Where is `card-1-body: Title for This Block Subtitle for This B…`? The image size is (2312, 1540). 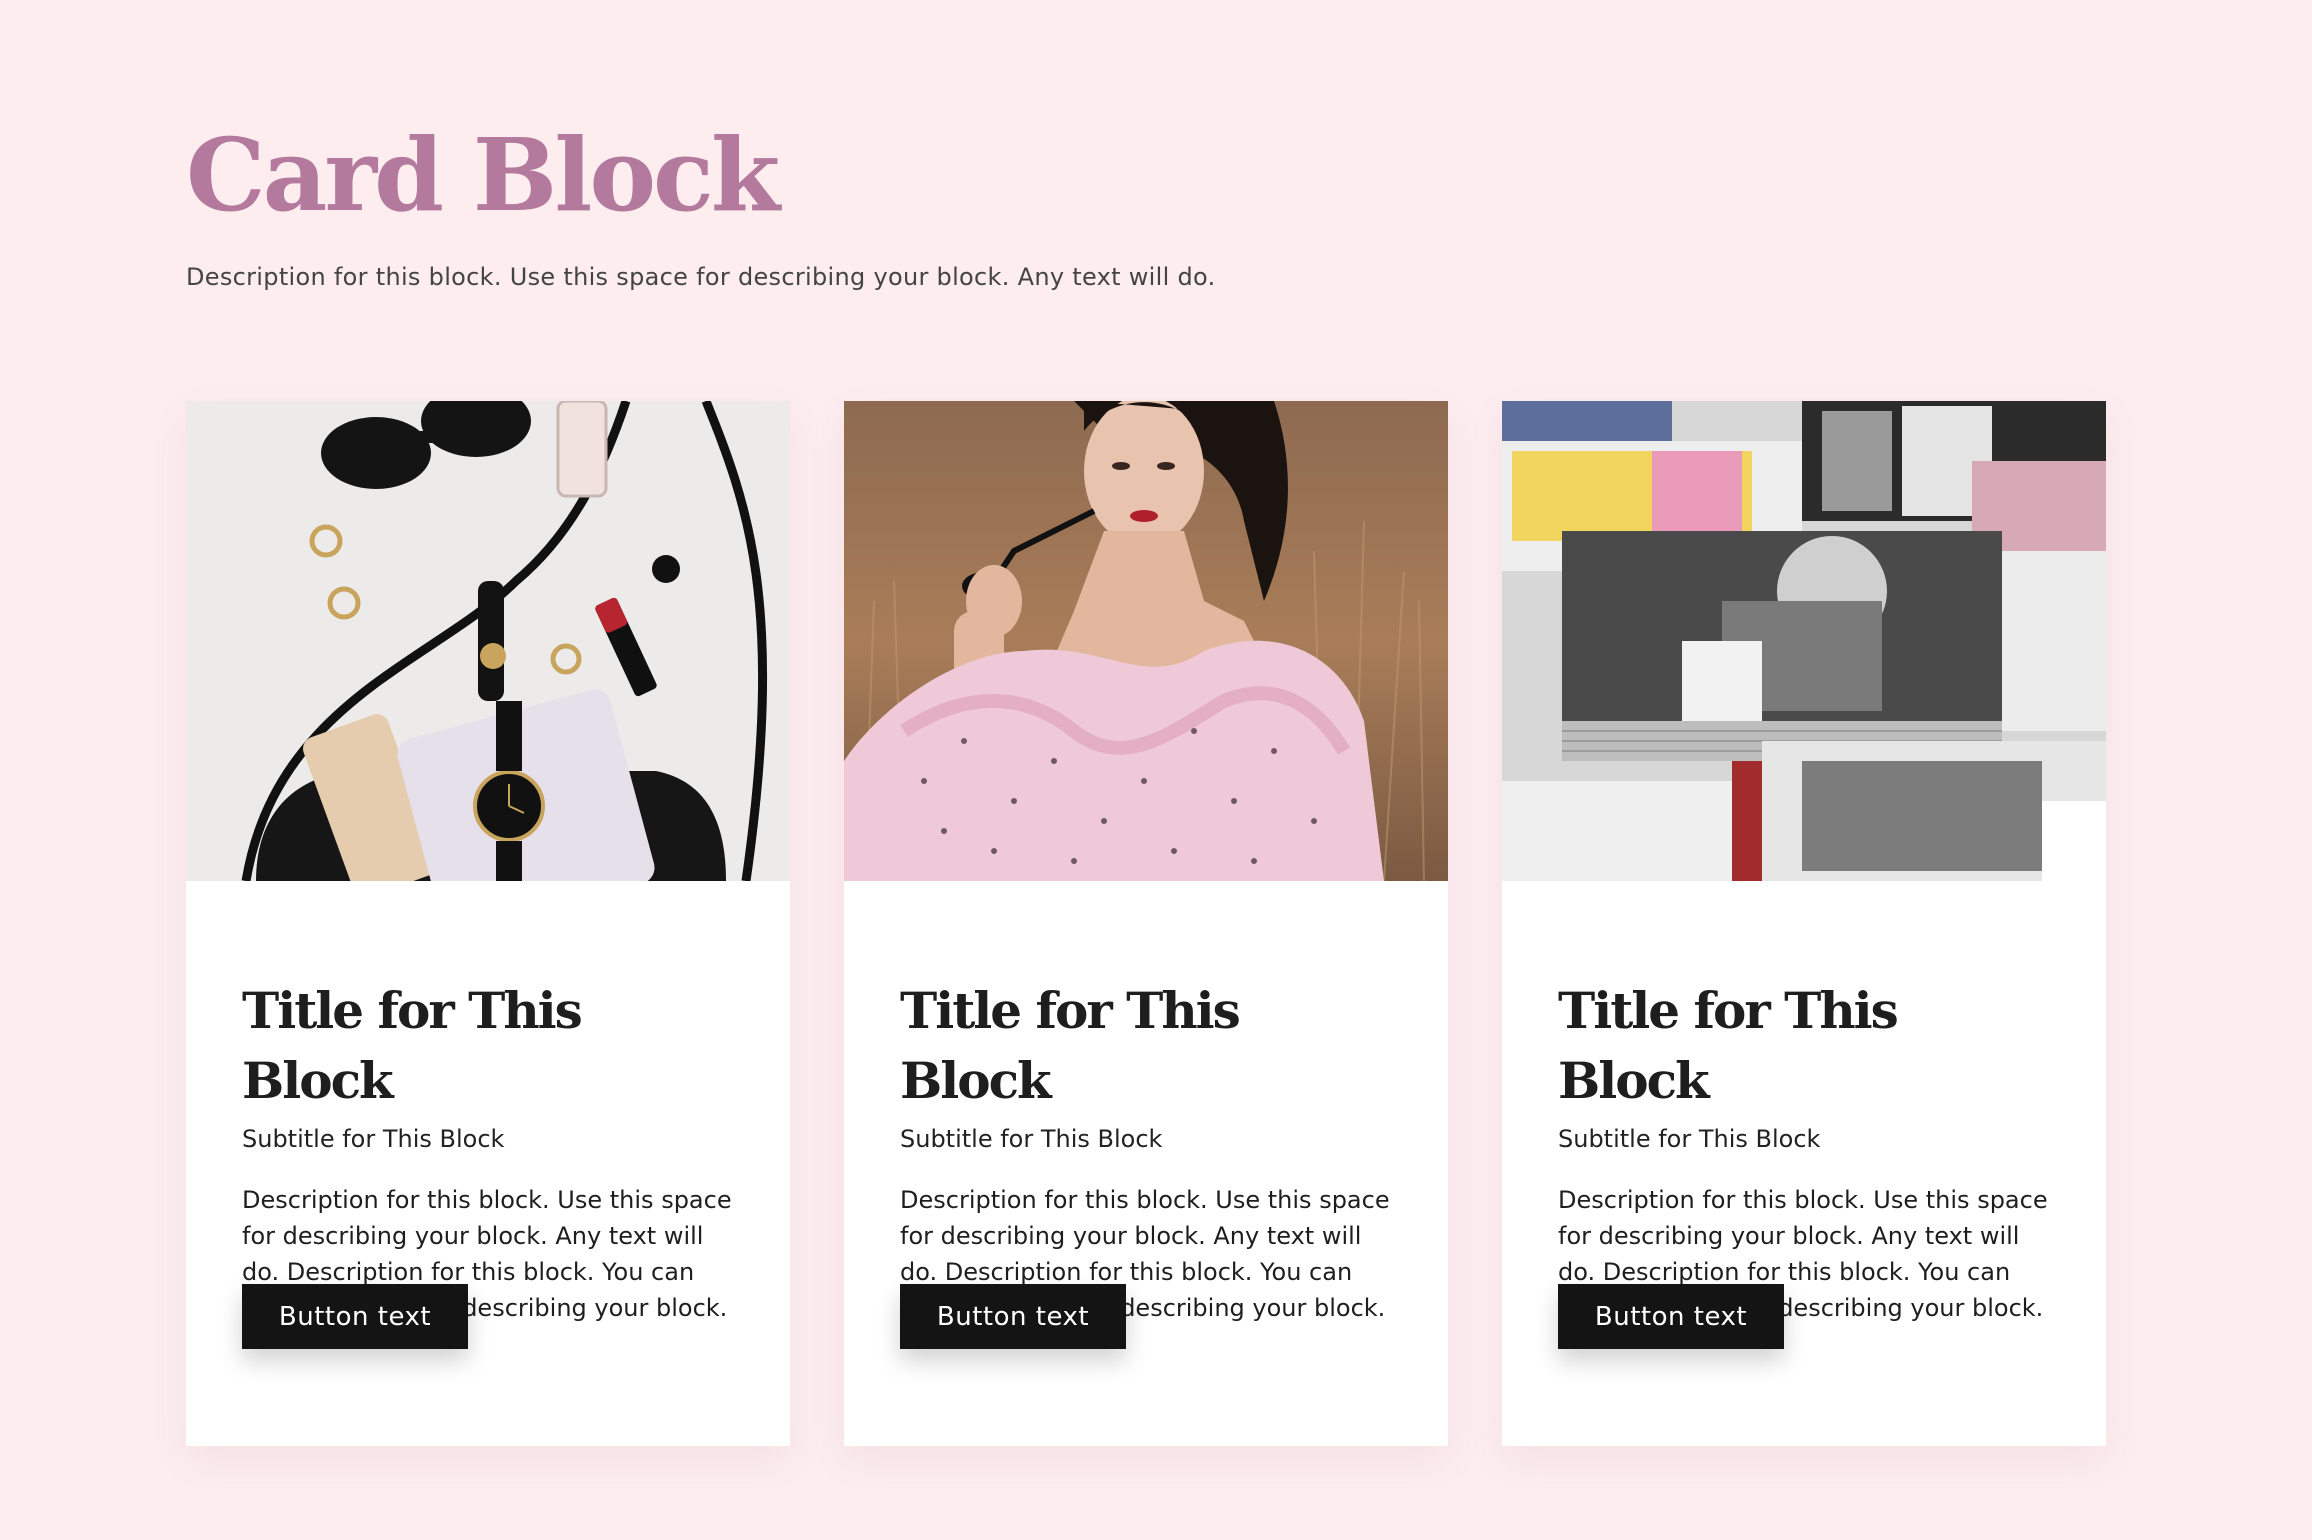
card-1-body: Title for This Block Subtitle for This B… is located at coordinates (492, 1151).